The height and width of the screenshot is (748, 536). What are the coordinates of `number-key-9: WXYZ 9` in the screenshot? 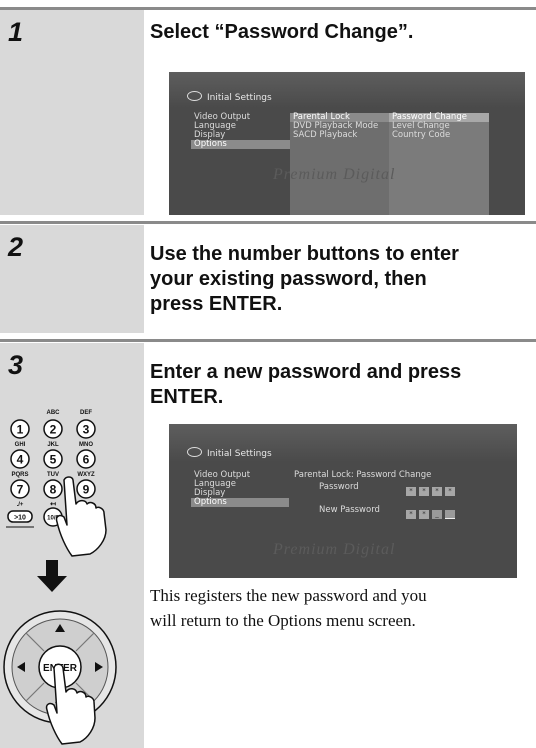 It's located at (86, 485).